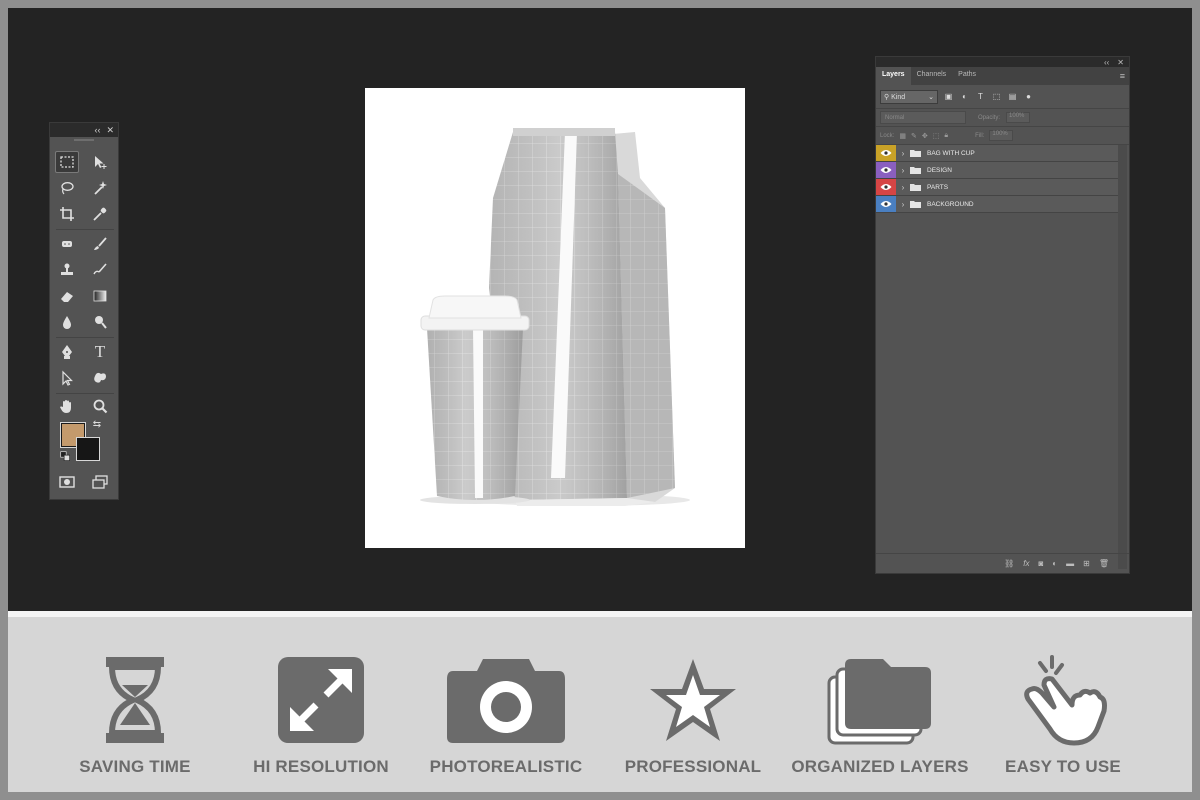 This screenshot has height=800, width=1200. Describe the element at coordinates (100, 270) in the screenshot. I see `history-brush-icon` at that location.